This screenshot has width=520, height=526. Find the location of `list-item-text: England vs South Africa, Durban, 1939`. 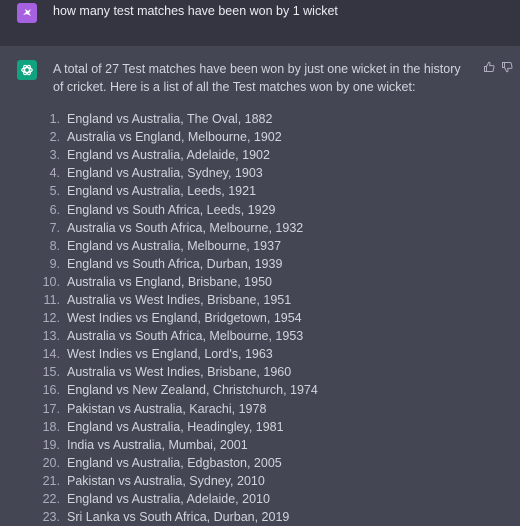

list-item-text: England vs South Africa, Durban, 1939 is located at coordinates (175, 263).